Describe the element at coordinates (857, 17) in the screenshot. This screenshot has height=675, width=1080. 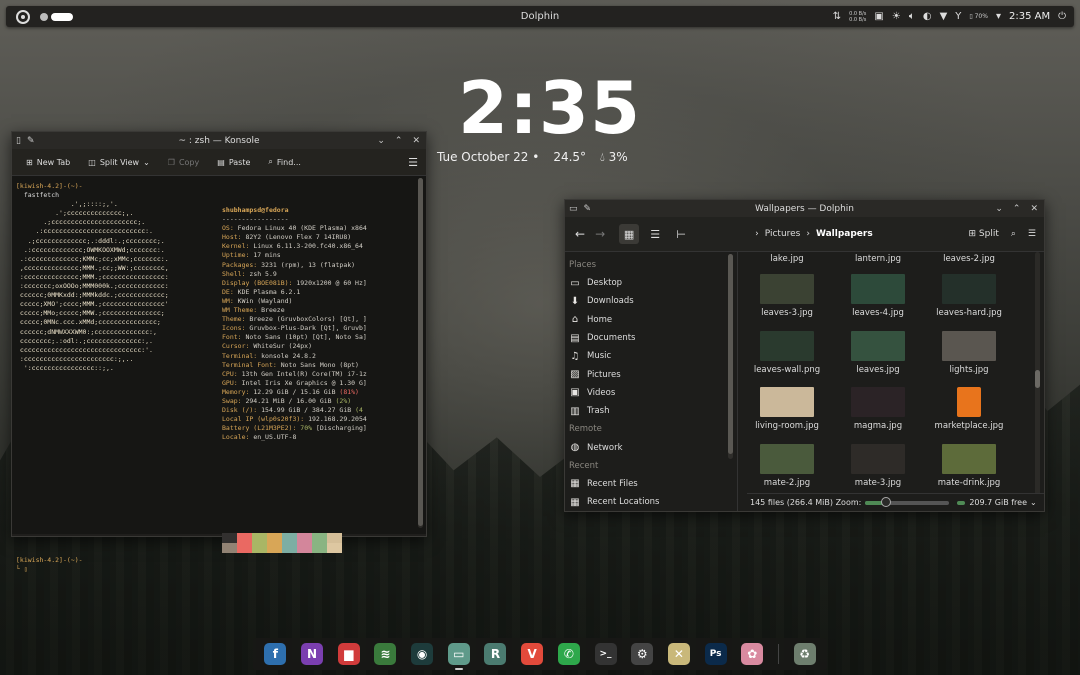
I see `network-speed: 0.0 B/s 0.0 B/s` at that location.